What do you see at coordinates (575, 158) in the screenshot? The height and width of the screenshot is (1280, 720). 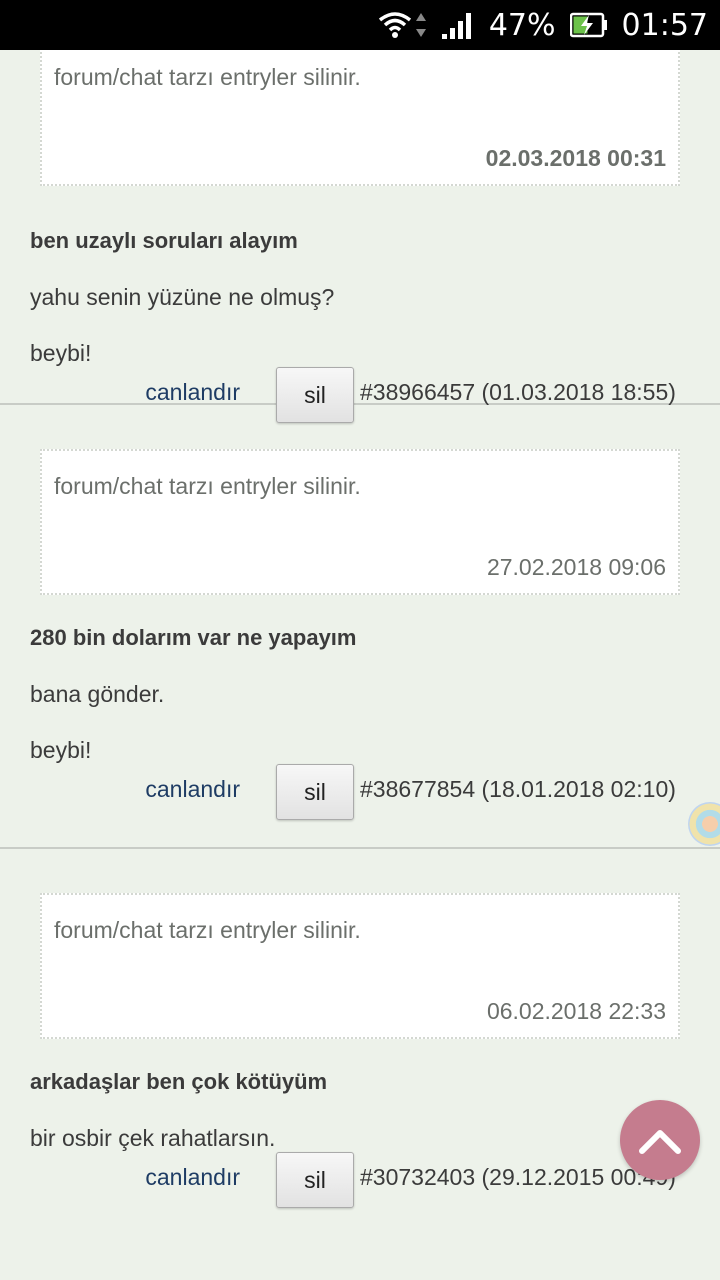 I see `warning-date: 02.03.2018 00:31` at bounding box center [575, 158].